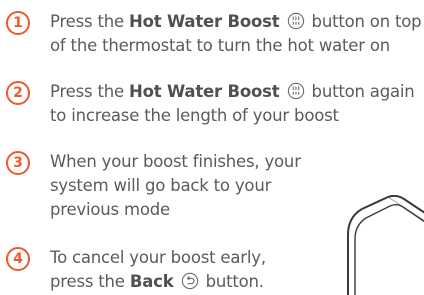 This screenshot has height=295, width=424. Describe the element at coordinates (158, 257) in the screenshot. I see `step-text-line1: To cancel your boost early,` at that location.